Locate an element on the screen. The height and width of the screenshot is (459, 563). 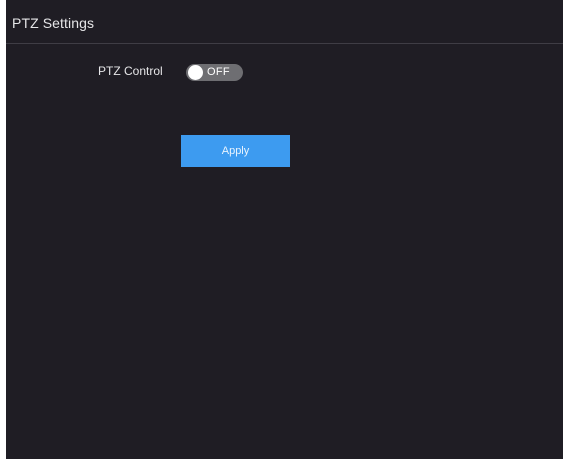
ptz-control-toggle: OFF is located at coordinates (214, 72).